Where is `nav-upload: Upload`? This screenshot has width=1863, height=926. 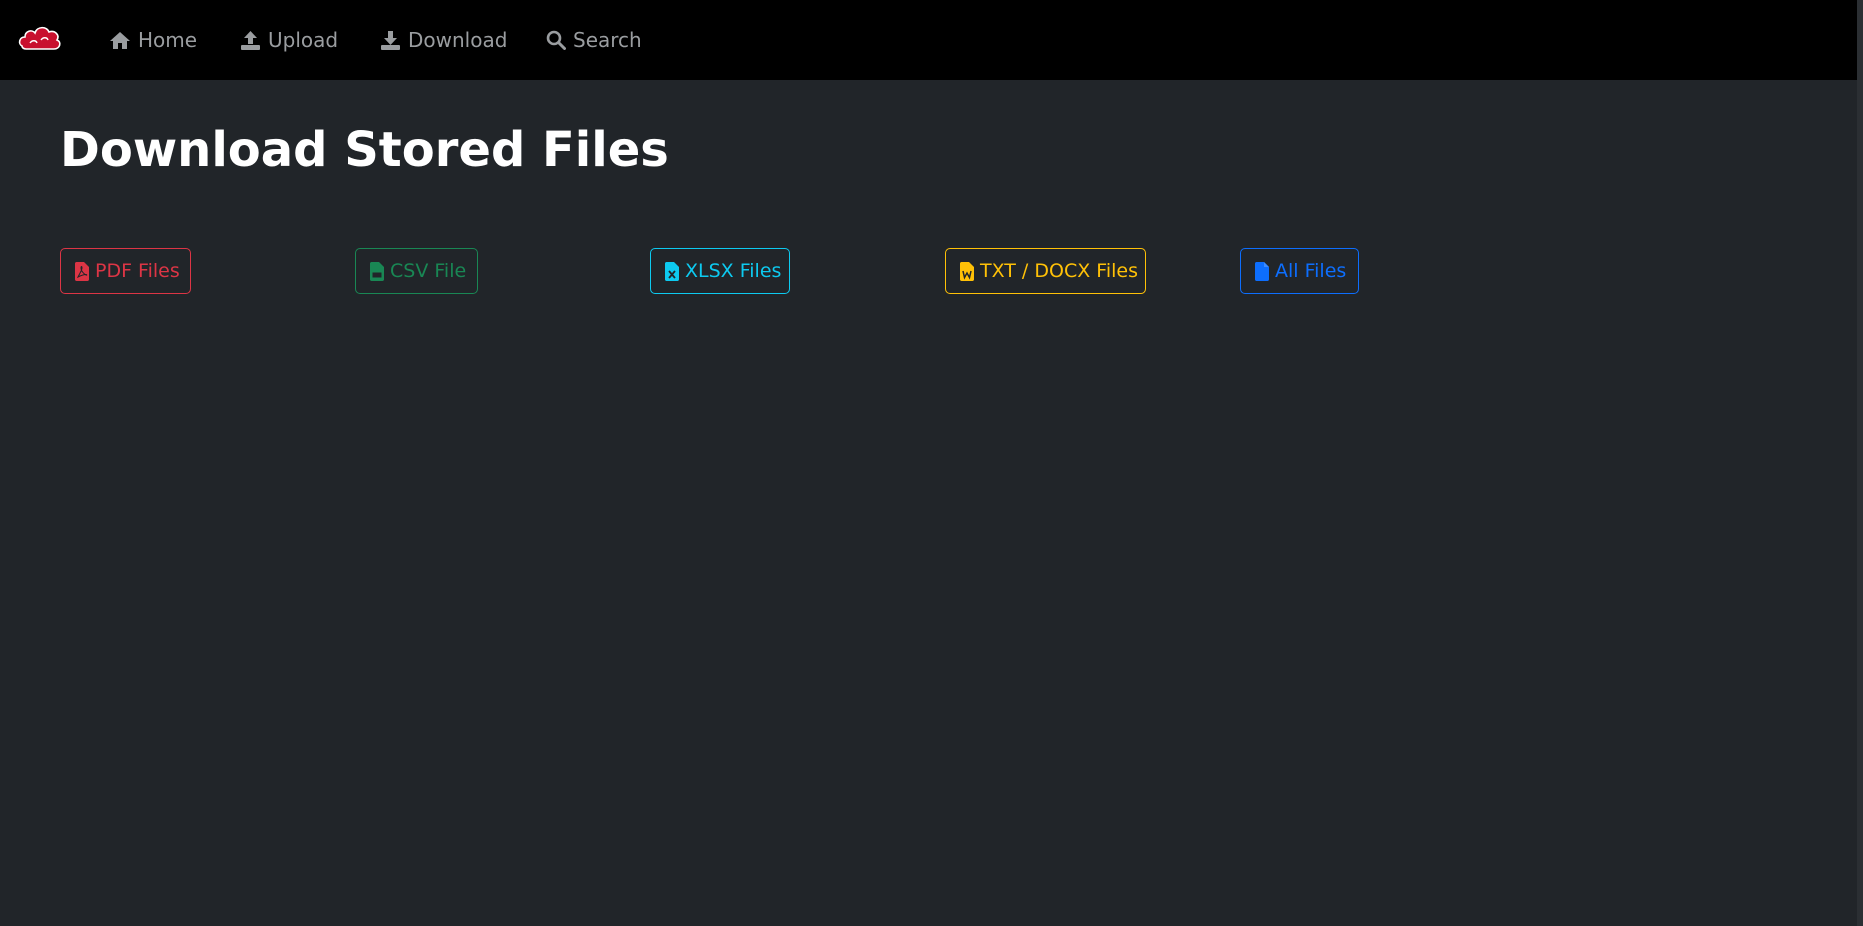
nav-upload: Upload is located at coordinates (289, 40).